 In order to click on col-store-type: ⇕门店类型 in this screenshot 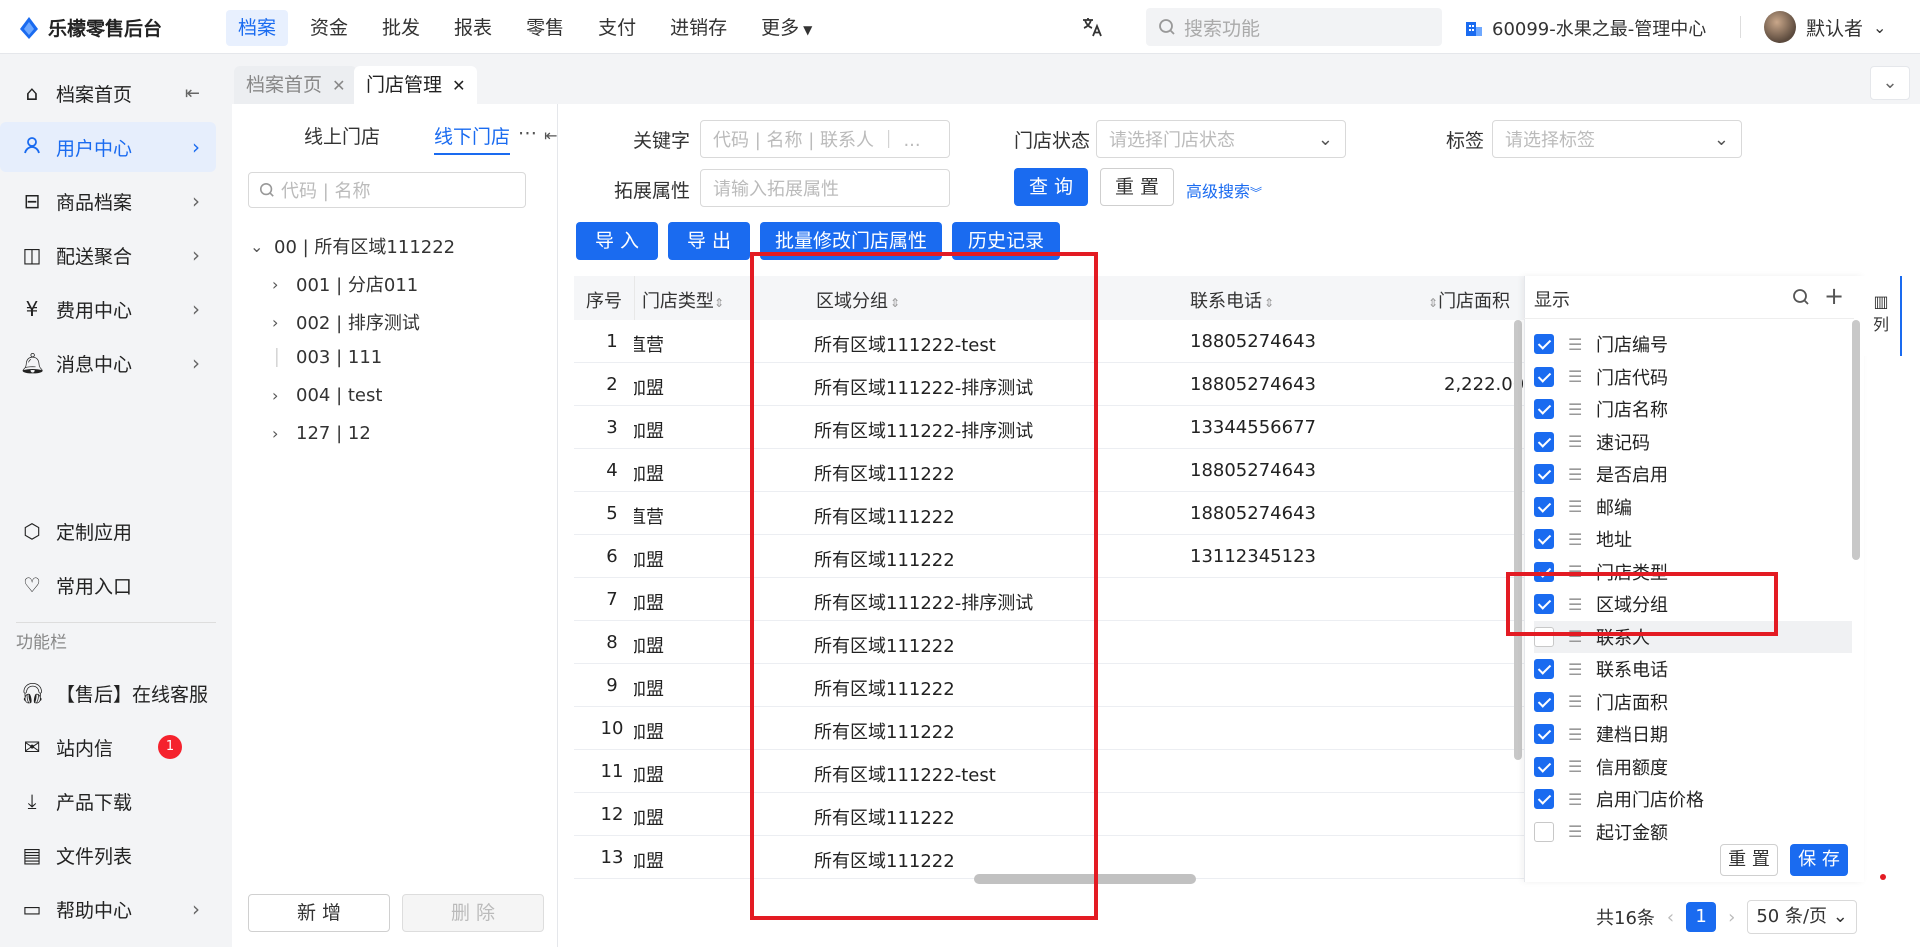, I will do `click(679, 300)`.